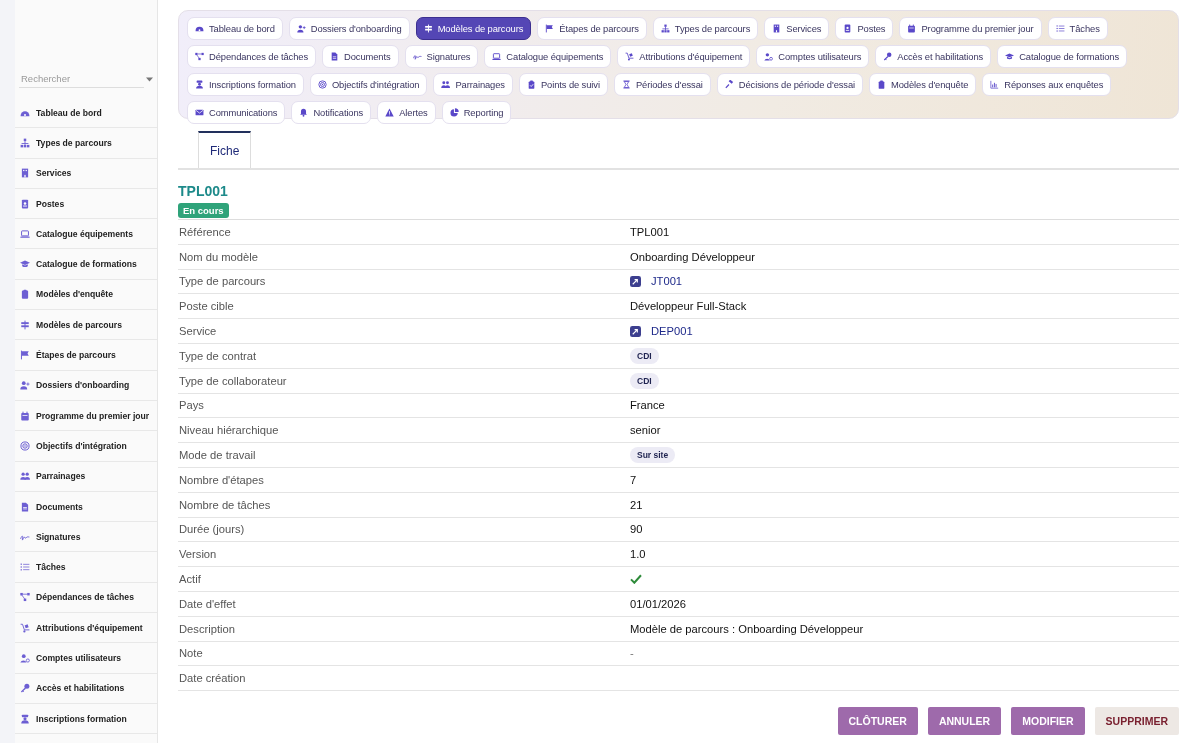 The width and height of the screenshot is (1200, 743). I want to click on nav-button: Parrainages, so click(473, 84).